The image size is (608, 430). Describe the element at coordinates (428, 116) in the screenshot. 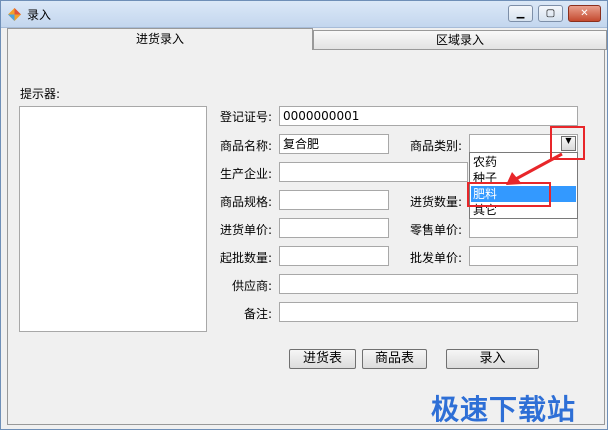

I see `reg-no-input: 0000000001` at that location.